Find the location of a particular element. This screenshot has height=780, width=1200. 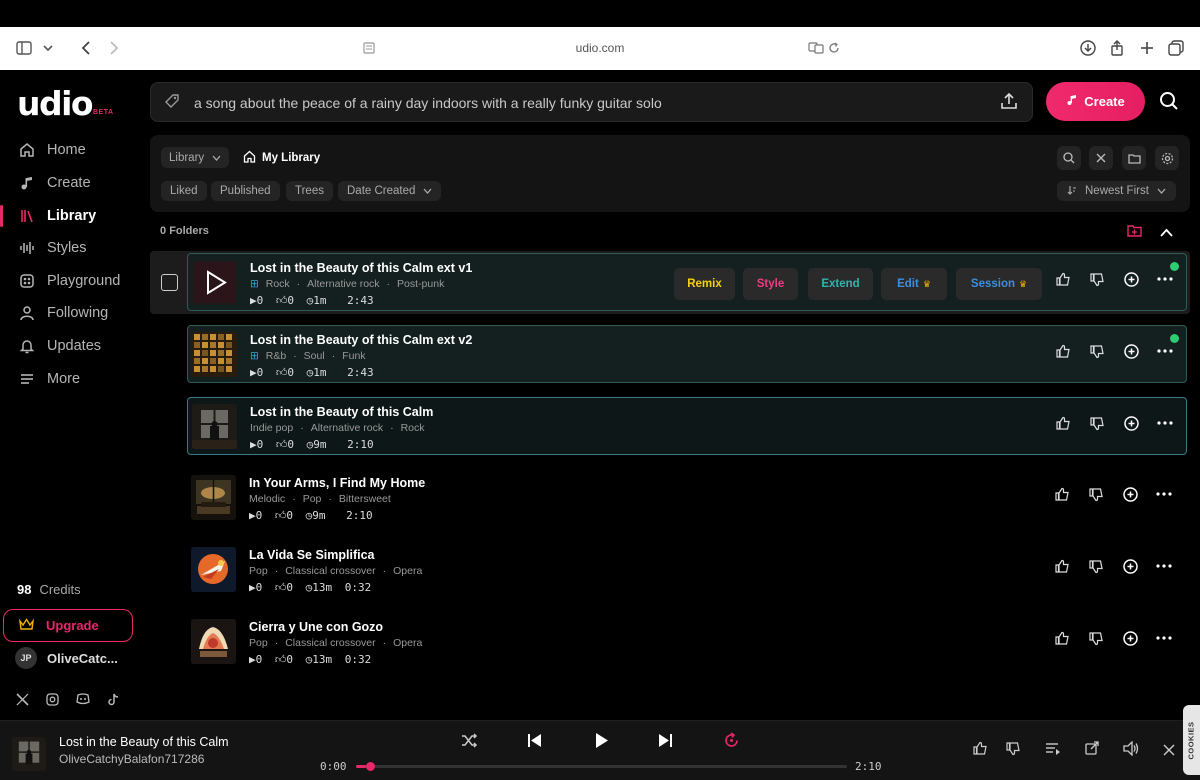

sidebar-item-library: Library is located at coordinates (72, 216).